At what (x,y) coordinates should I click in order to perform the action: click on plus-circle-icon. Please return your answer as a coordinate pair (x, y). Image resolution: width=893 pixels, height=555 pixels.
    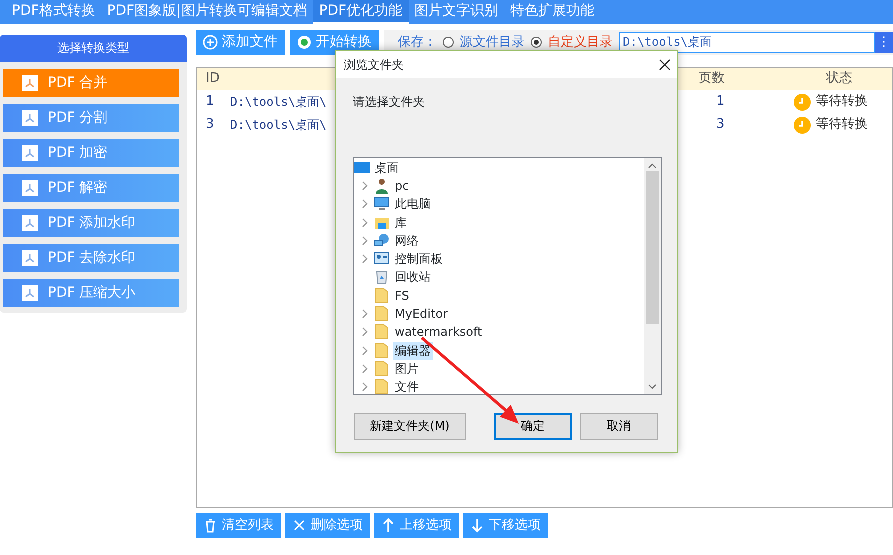
    Looking at the image, I should click on (210, 42).